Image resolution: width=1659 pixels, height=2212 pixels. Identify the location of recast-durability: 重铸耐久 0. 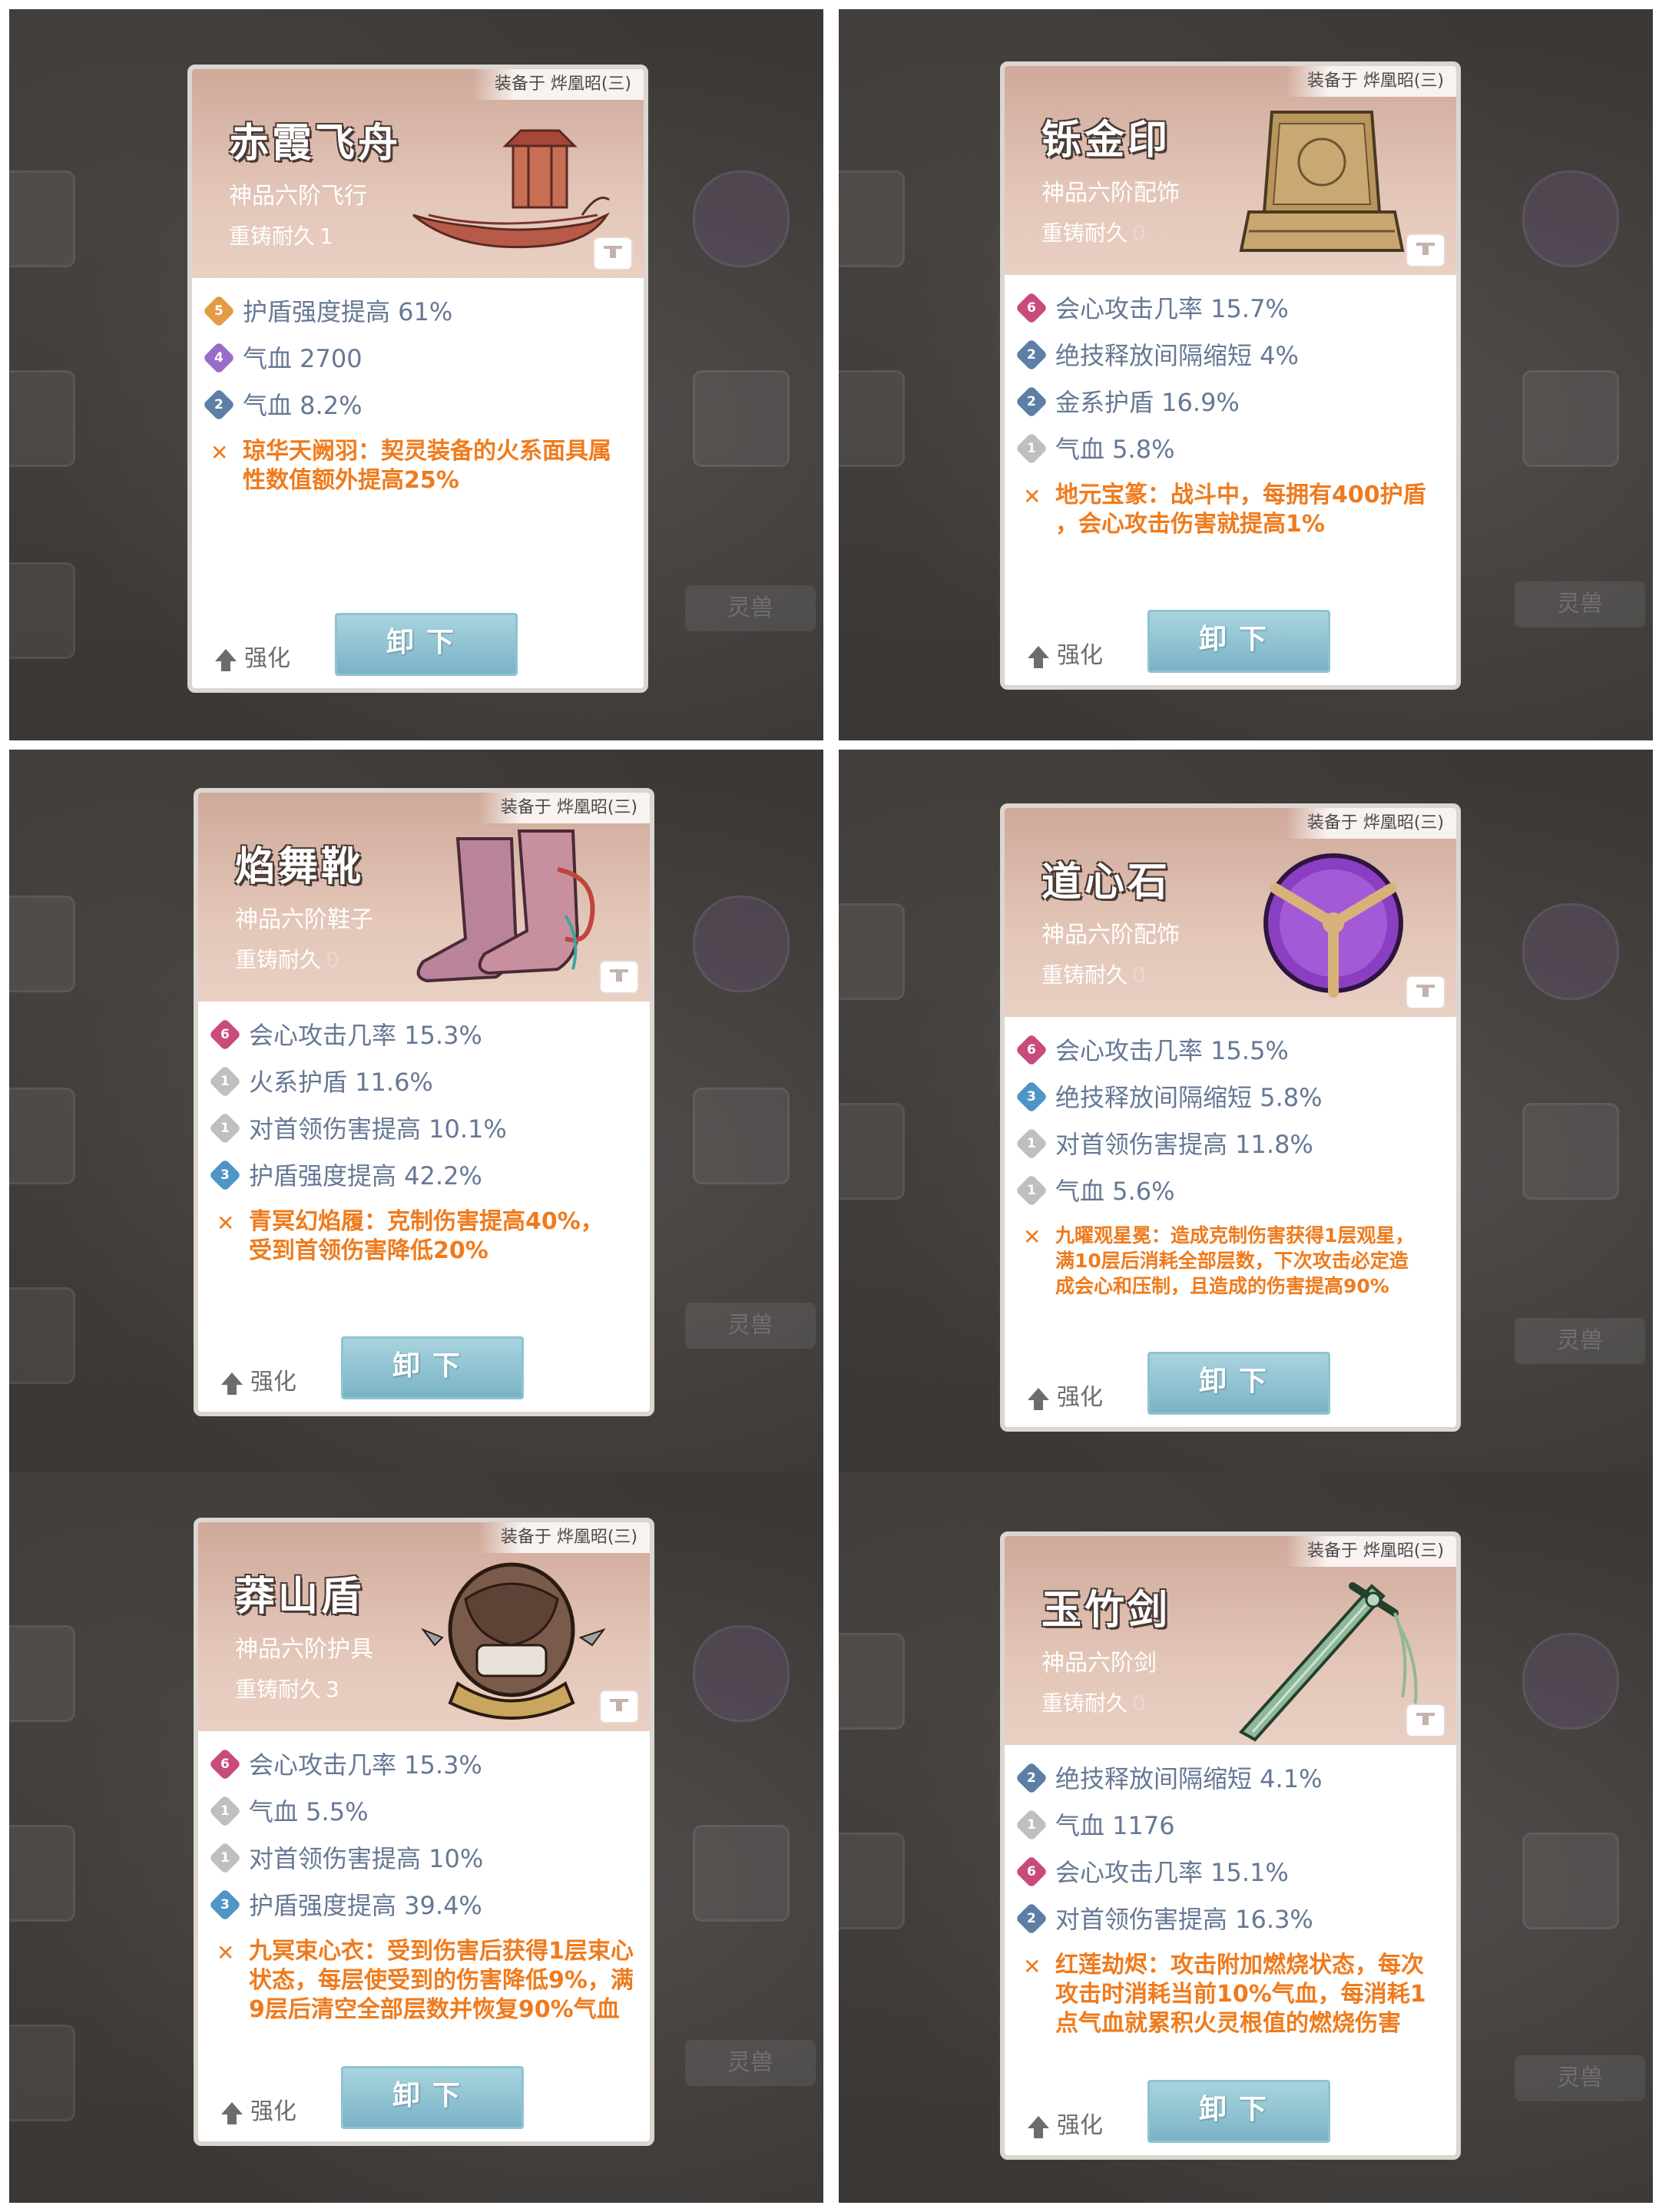
(1093, 1702).